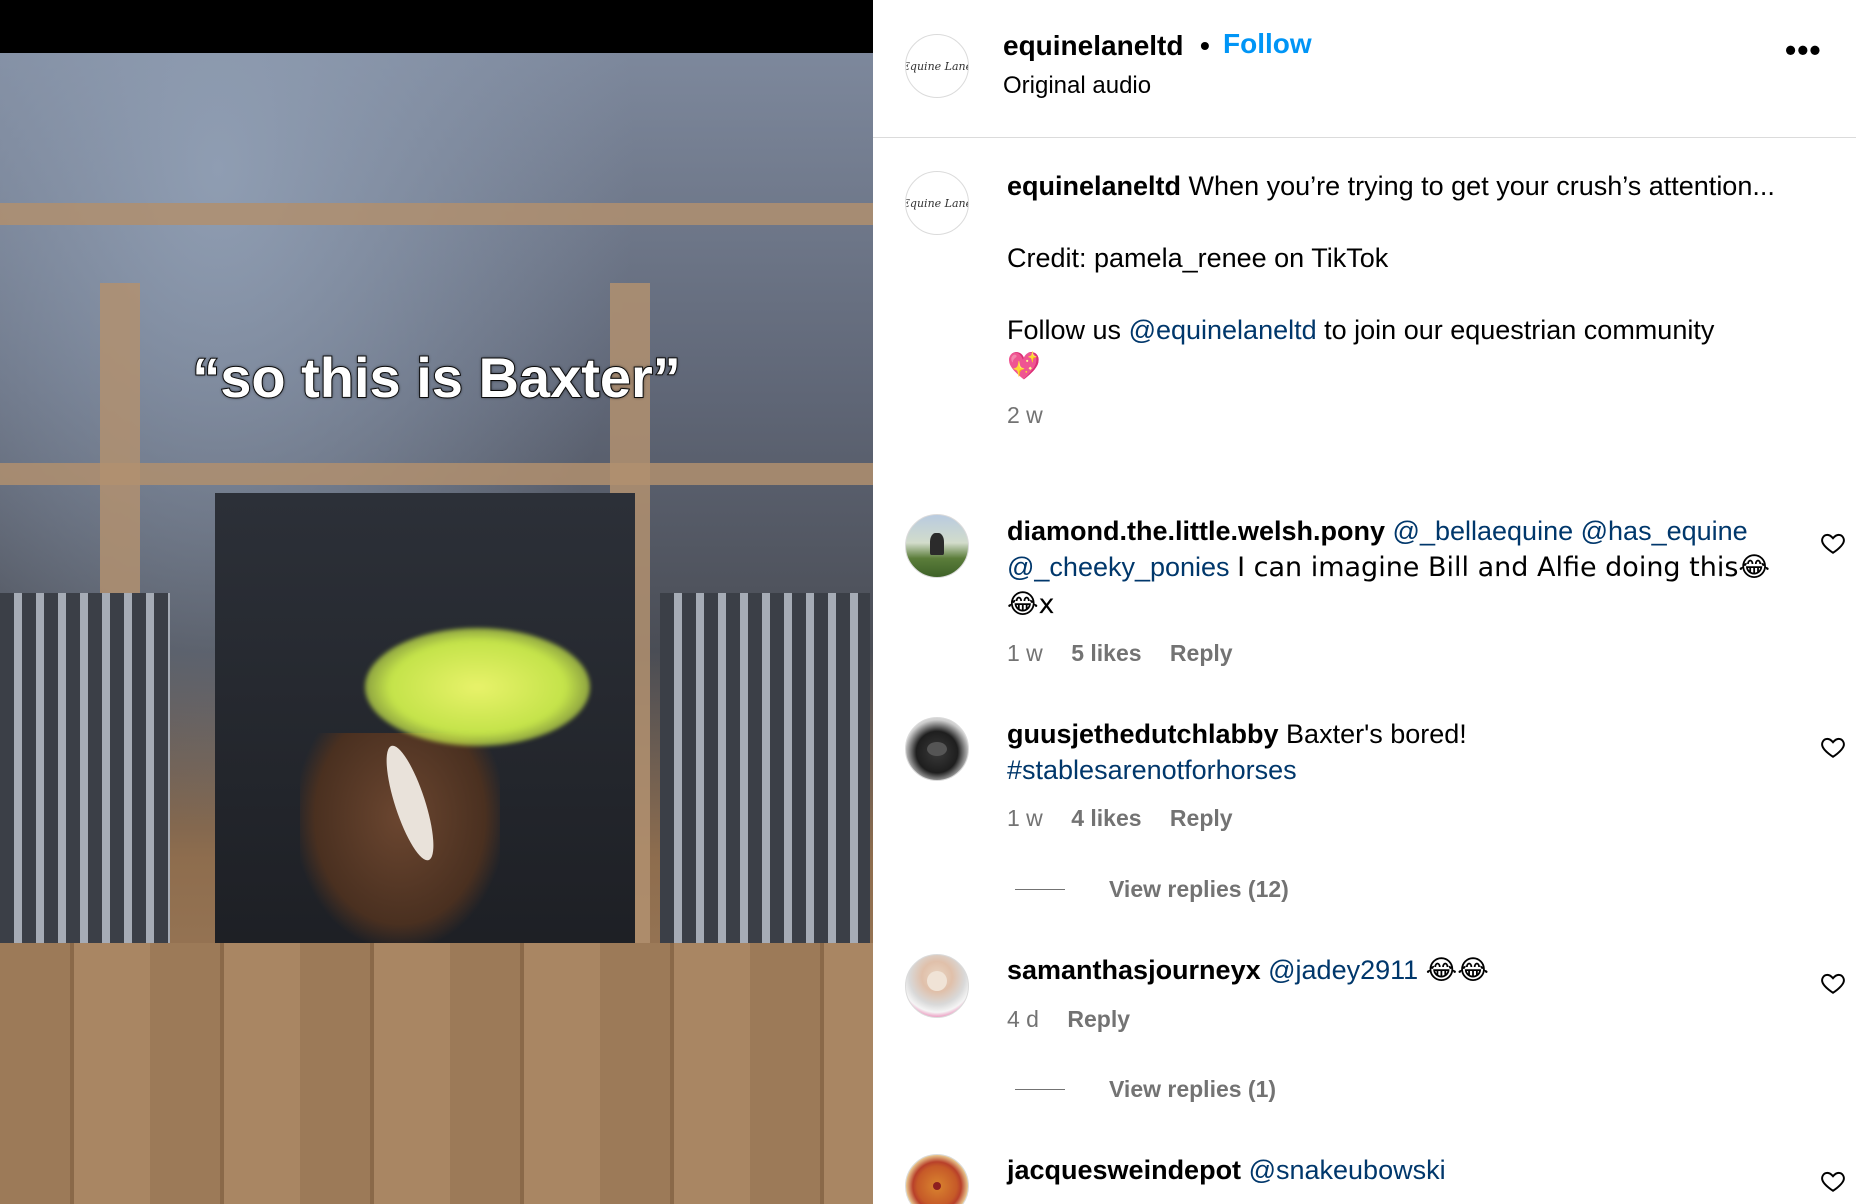  What do you see at coordinates (1023, 1019) in the screenshot?
I see `comment-timestamp: 4 d` at bounding box center [1023, 1019].